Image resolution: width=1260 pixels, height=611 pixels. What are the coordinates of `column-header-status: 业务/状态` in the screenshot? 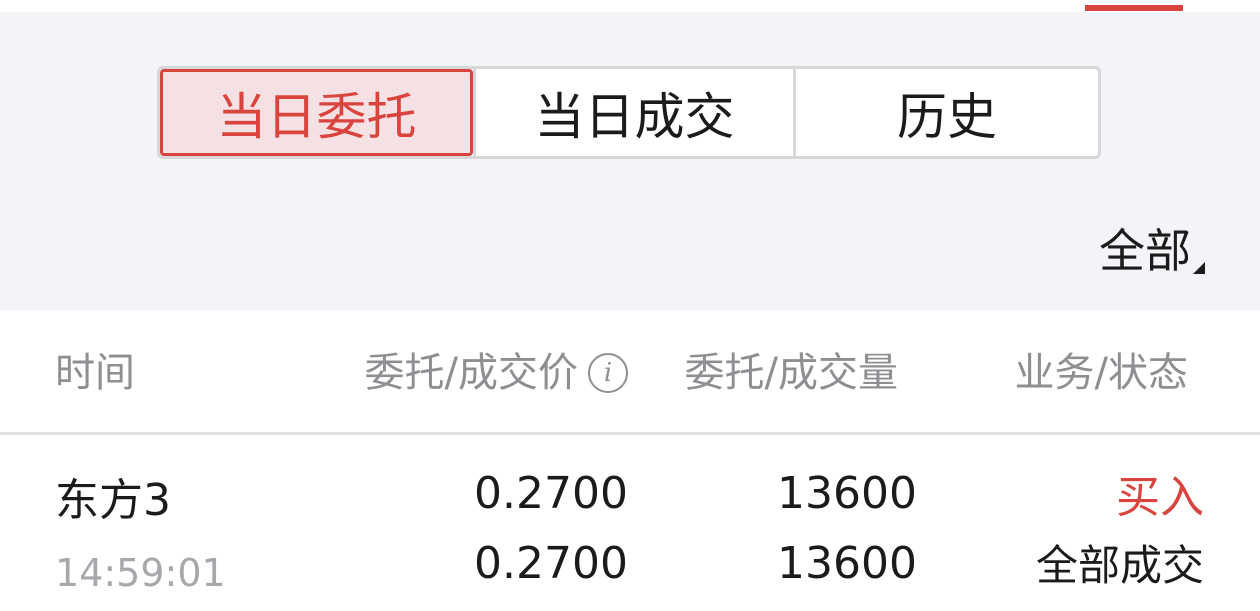 It's located at (1101, 373).